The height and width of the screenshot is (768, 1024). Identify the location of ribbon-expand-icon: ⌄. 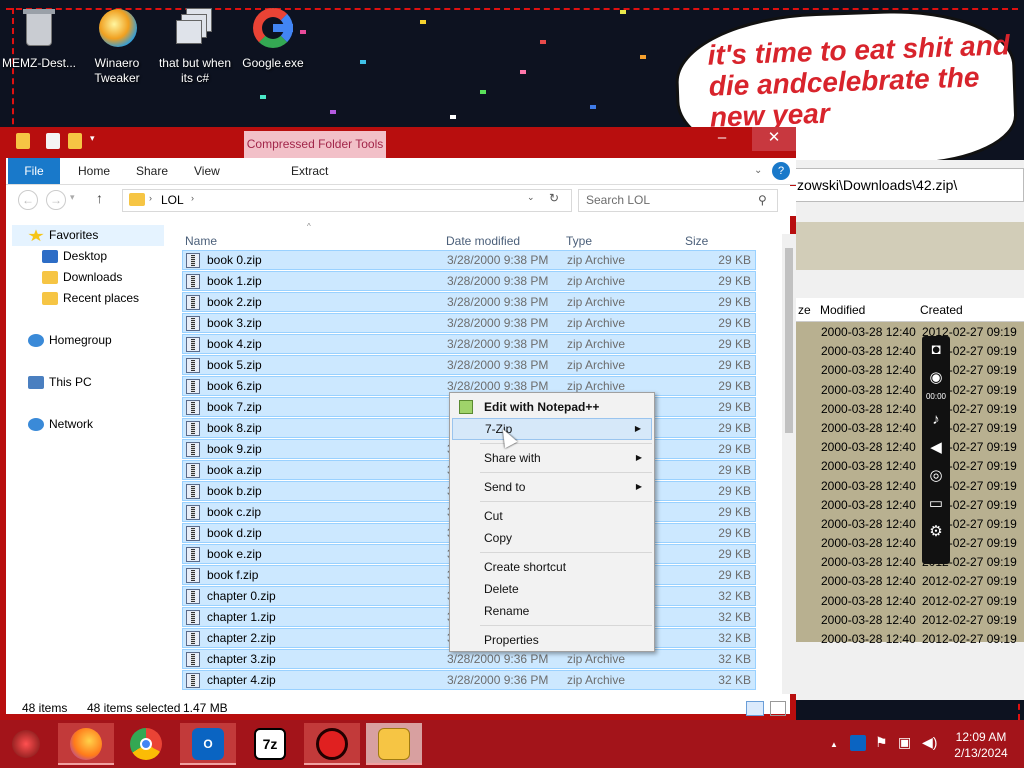
(758, 171).